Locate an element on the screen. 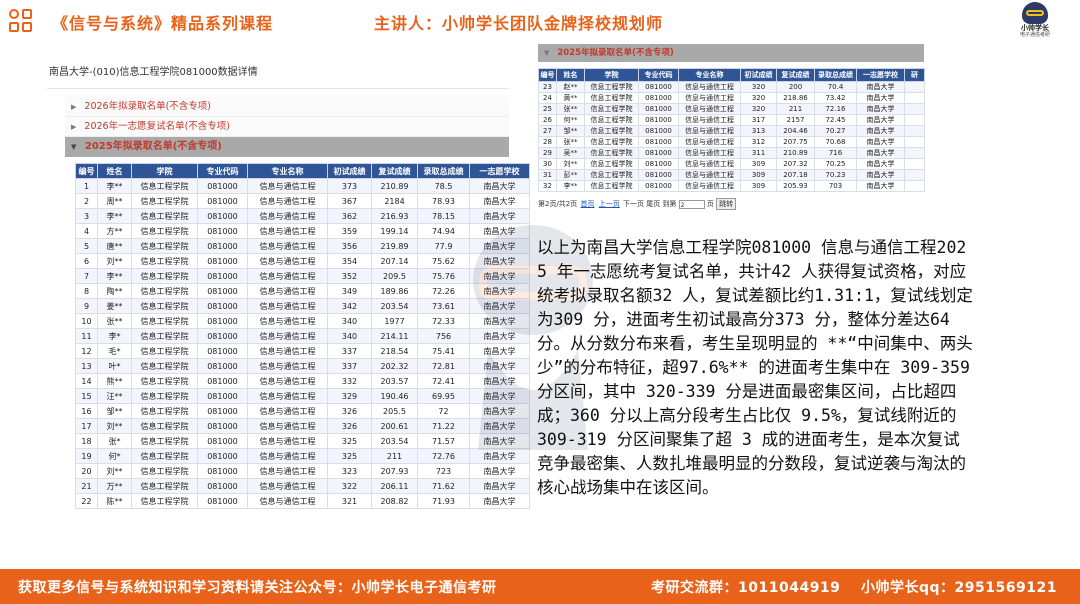  table-cell: 汪** is located at coordinates (114, 396).